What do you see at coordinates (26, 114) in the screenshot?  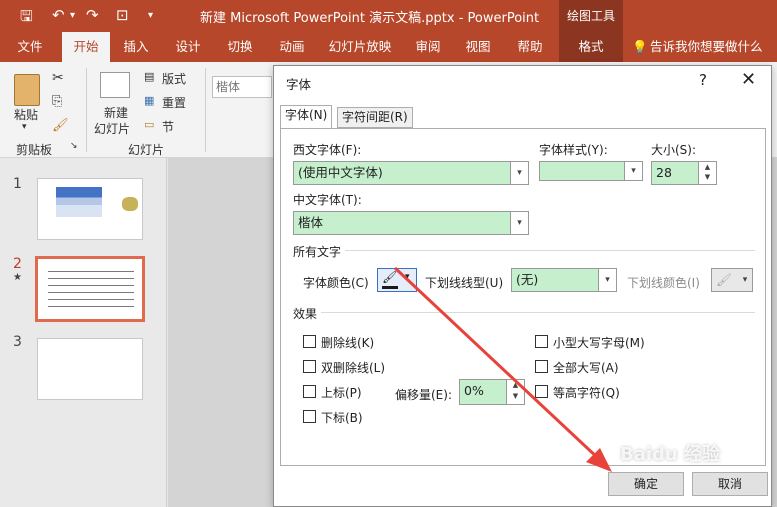 I see `paste-button: 粘贴` at bounding box center [26, 114].